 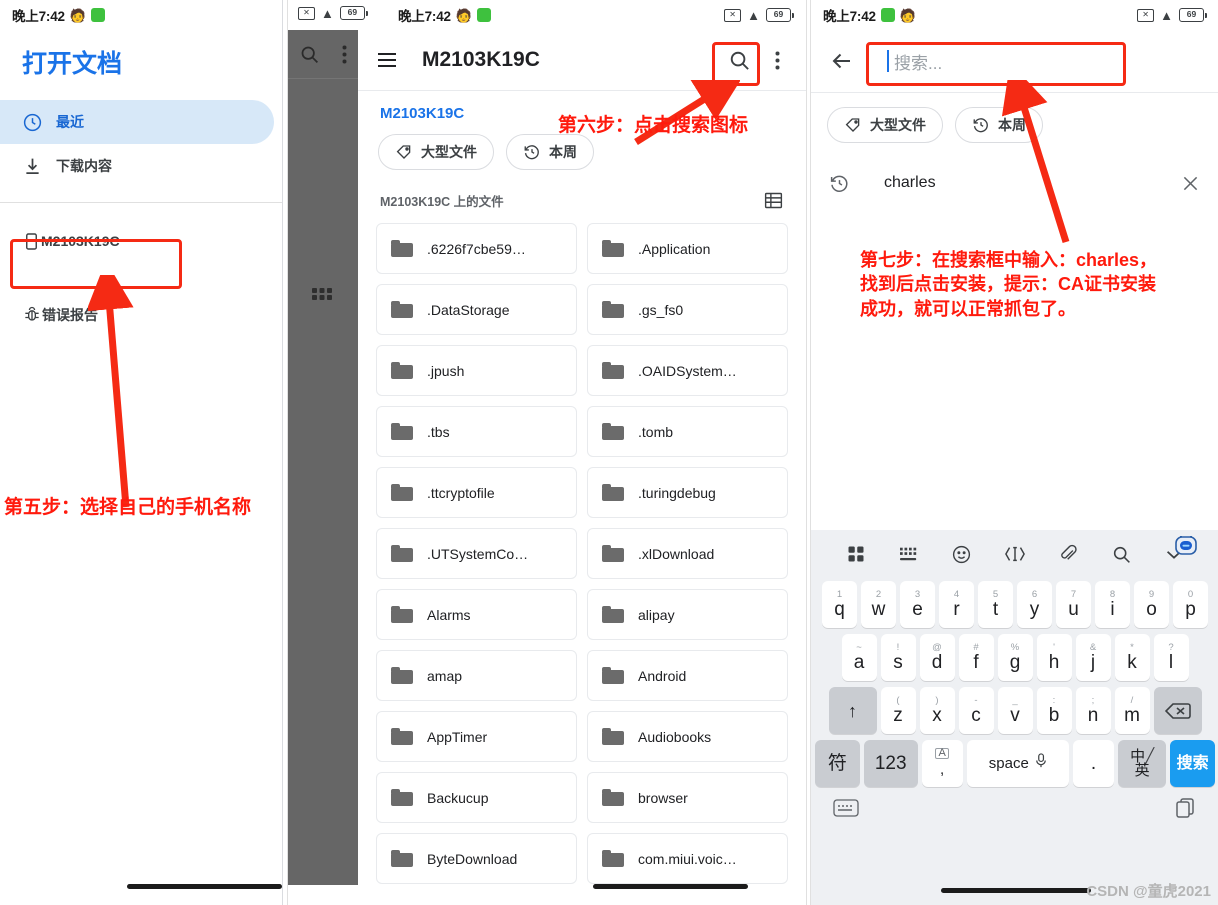 What do you see at coordinates (1015, 657) in the screenshot?
I see `key-g: % g` at bounding box center [1015, 657].